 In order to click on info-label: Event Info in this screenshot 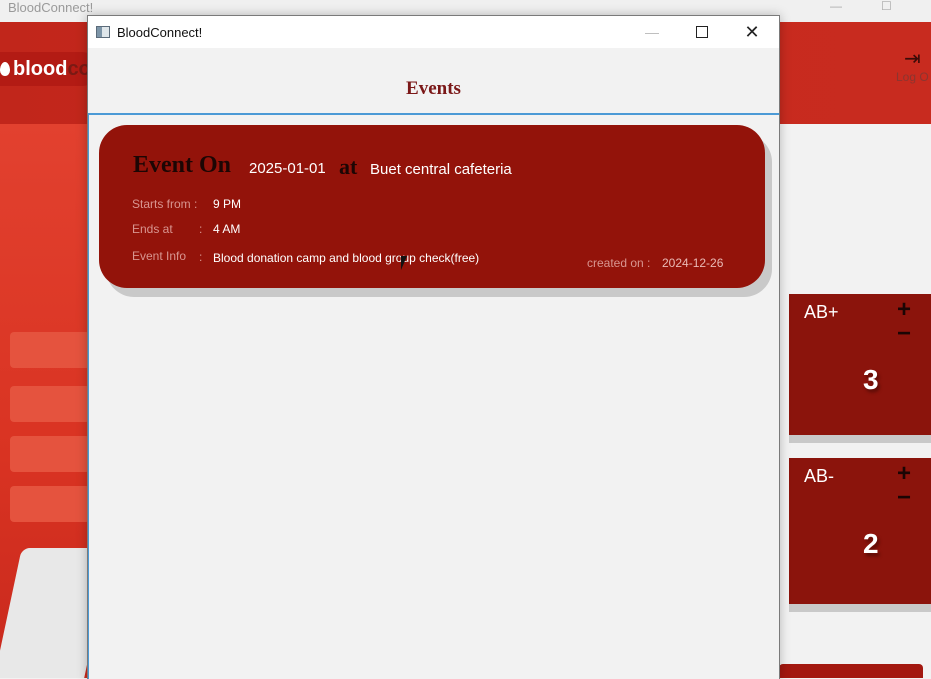, I will do `click(159, 256)`.